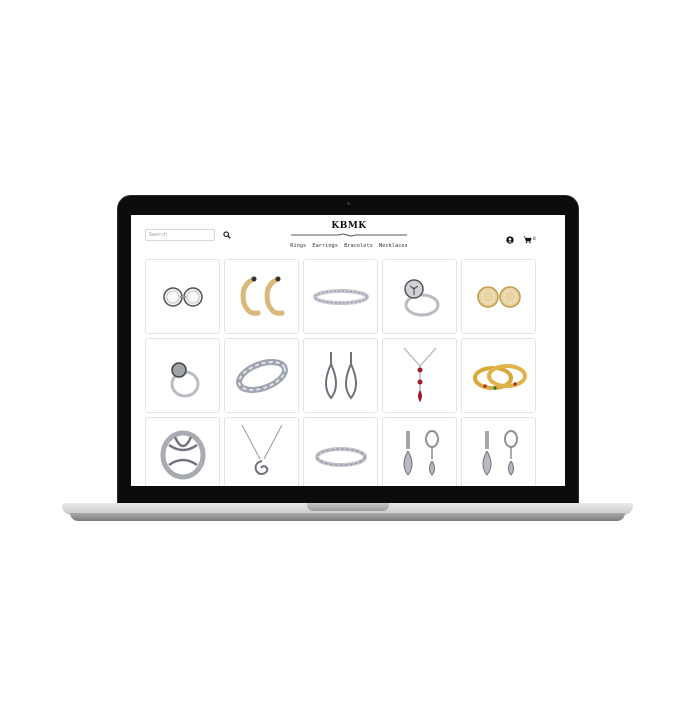  I want to click on pearl-stud-earrings-icon, so click(182, 296).